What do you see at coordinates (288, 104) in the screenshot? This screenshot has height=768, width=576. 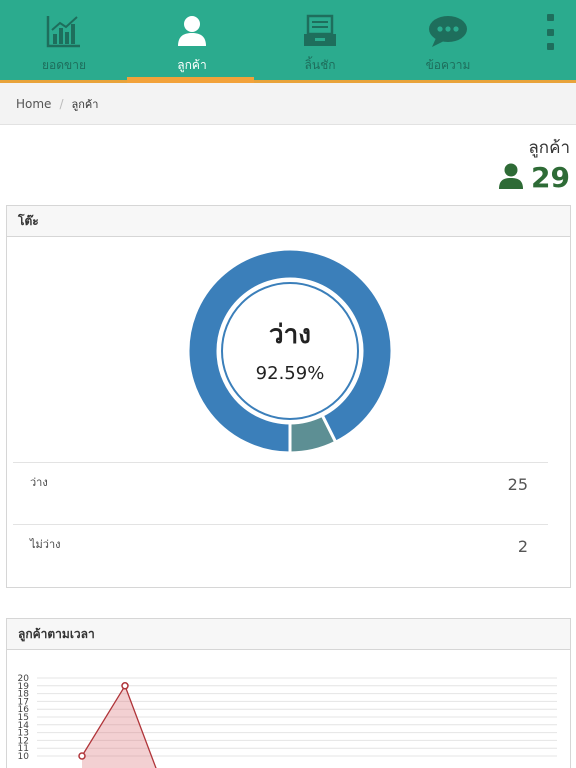 I see `breadcrumb: Home / ลูกค้า` at bounding box center [288, 104].